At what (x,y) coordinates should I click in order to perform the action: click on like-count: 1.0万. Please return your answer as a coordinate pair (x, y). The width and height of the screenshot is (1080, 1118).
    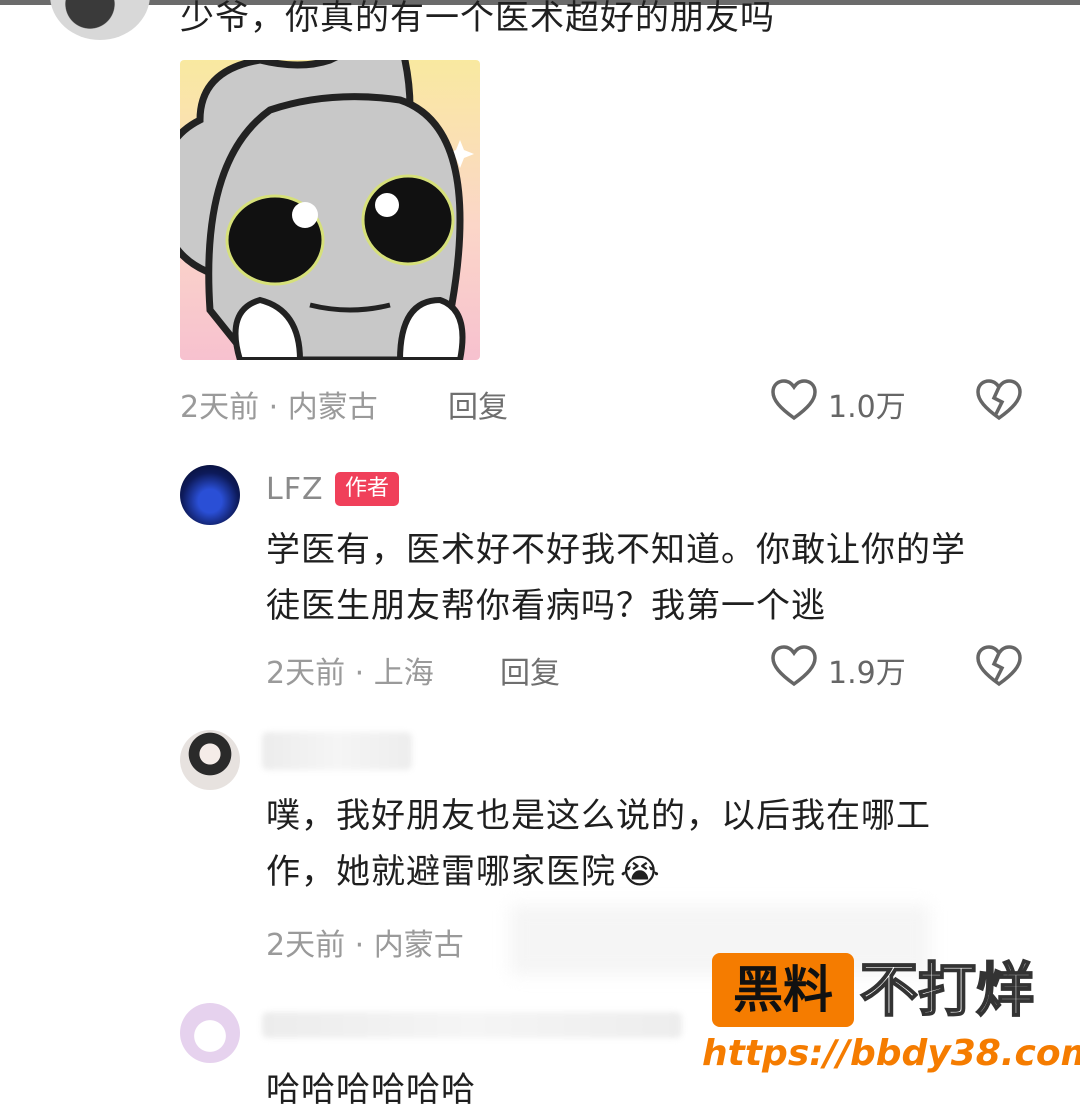
    Looking at the image, I should click on (867, 407).